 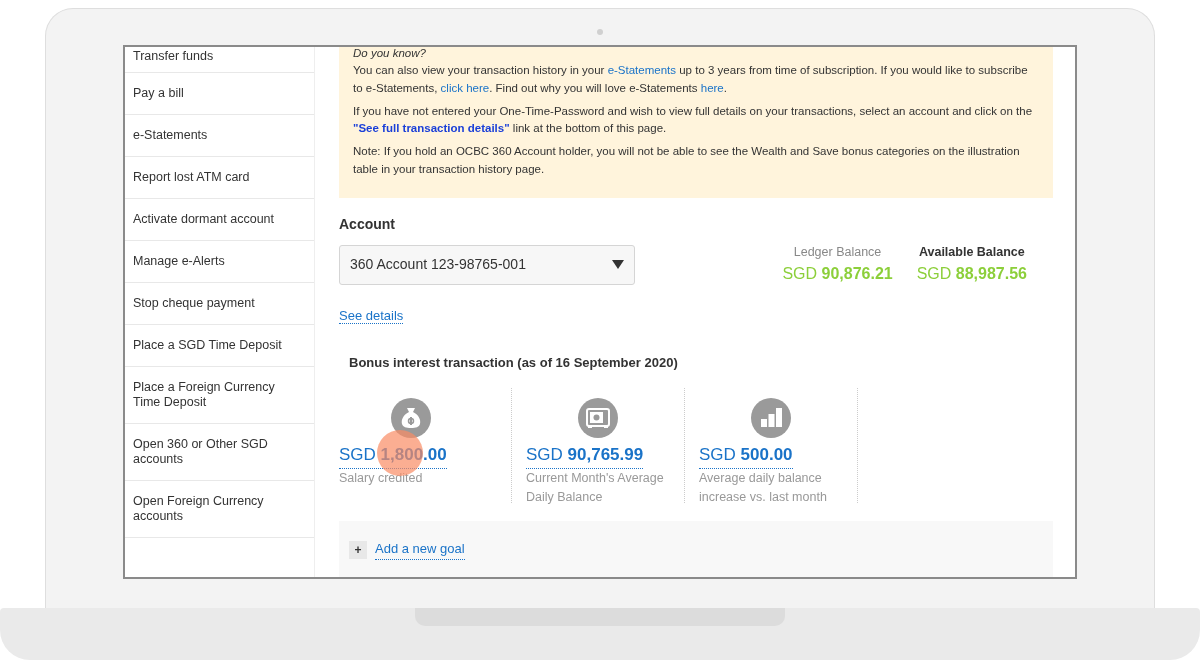 I want to click on amount-caption: Salary credited, so click(x=381, y=478).